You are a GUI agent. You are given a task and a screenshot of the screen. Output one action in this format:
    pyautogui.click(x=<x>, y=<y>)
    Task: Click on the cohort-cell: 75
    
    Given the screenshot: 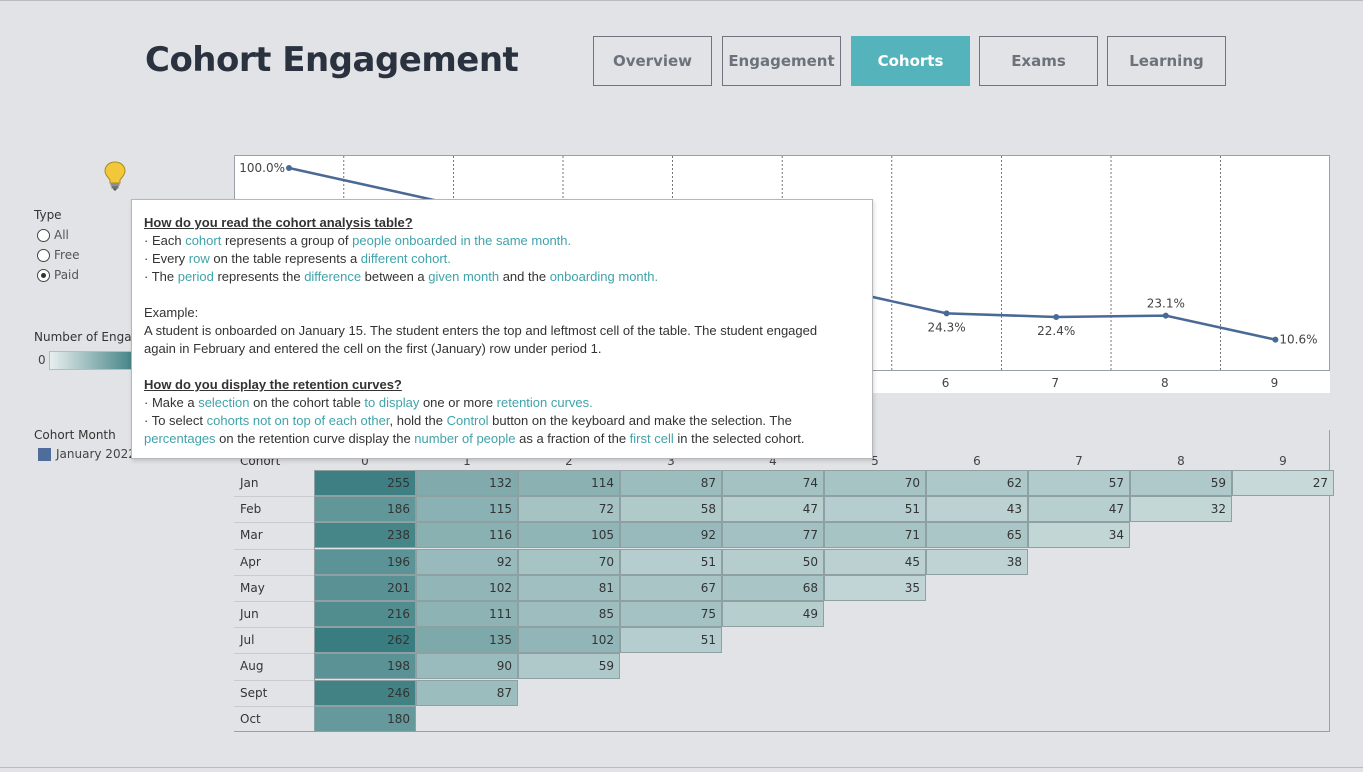 What is the action you would take?
    pyautogui.click(x=671, y=614)
    